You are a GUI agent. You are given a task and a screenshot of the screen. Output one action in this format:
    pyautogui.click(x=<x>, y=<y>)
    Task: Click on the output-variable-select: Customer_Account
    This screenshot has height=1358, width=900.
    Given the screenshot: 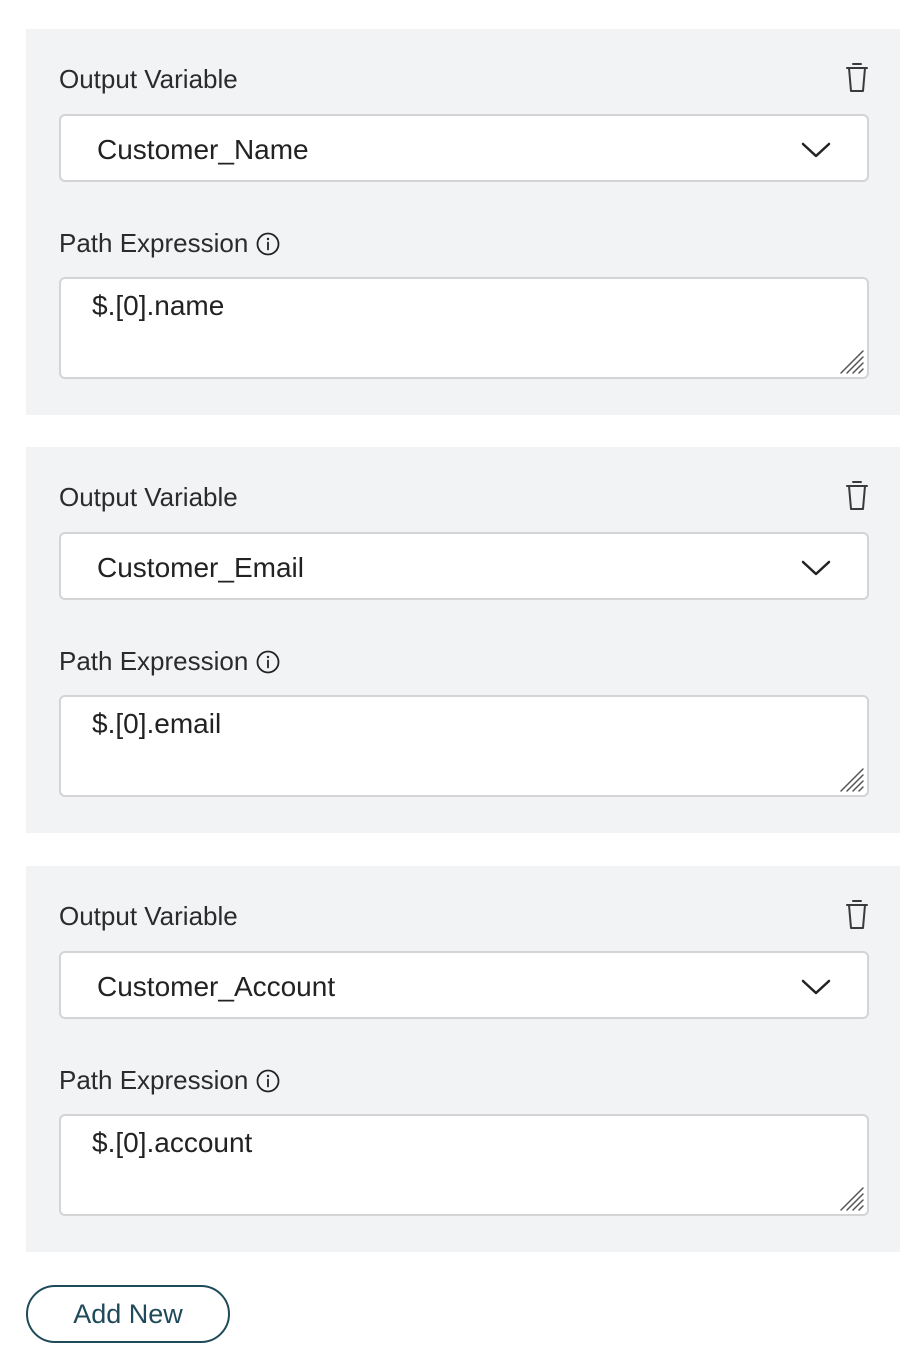 What is the action you would take?
    pyautogui.click(x=464, y=985)
    